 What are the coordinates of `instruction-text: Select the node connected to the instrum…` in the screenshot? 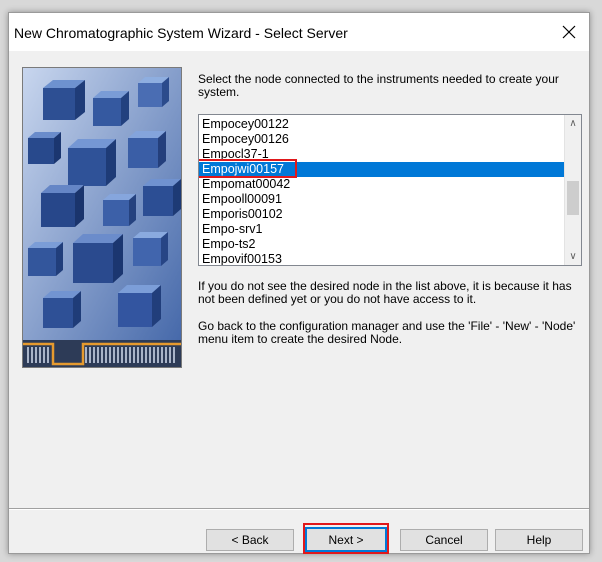 It's located at (378, 85).